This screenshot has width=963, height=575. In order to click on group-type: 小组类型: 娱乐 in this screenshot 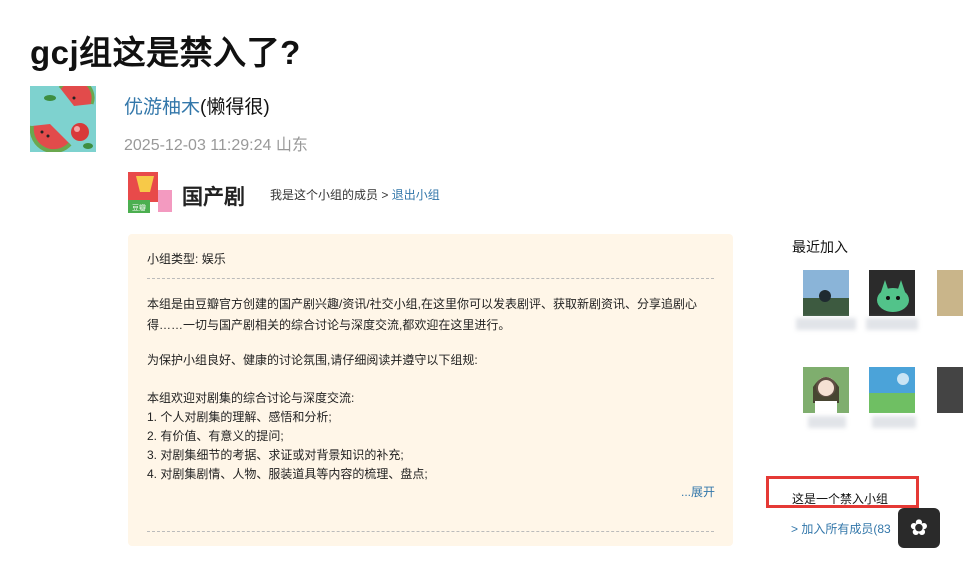, I will do `click(186, 258)`.